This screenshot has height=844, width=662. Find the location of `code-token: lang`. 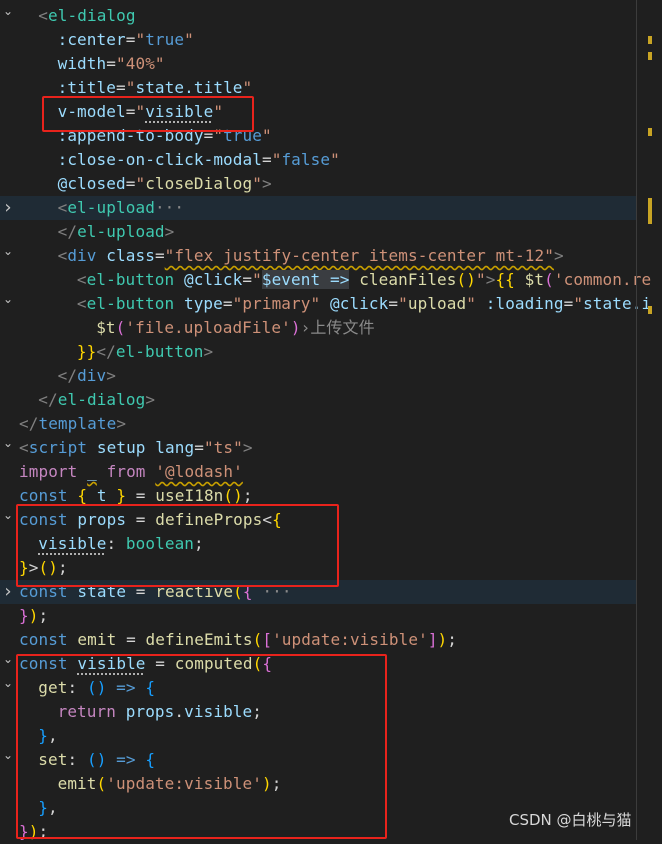

code-token: lang is located at coordinates (175, 447).